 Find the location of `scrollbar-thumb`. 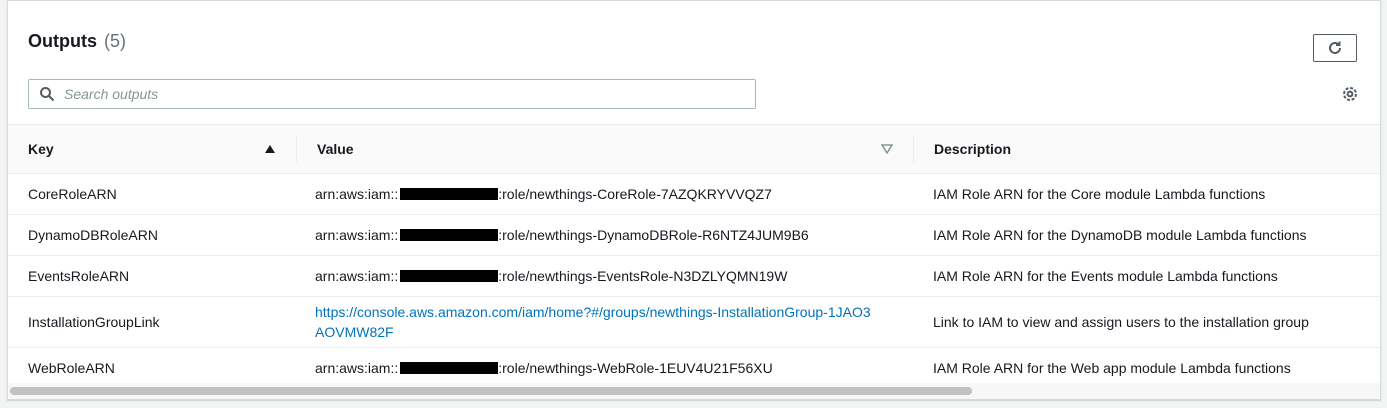

scrollbar-thumb is located at coordinates (491, 391).